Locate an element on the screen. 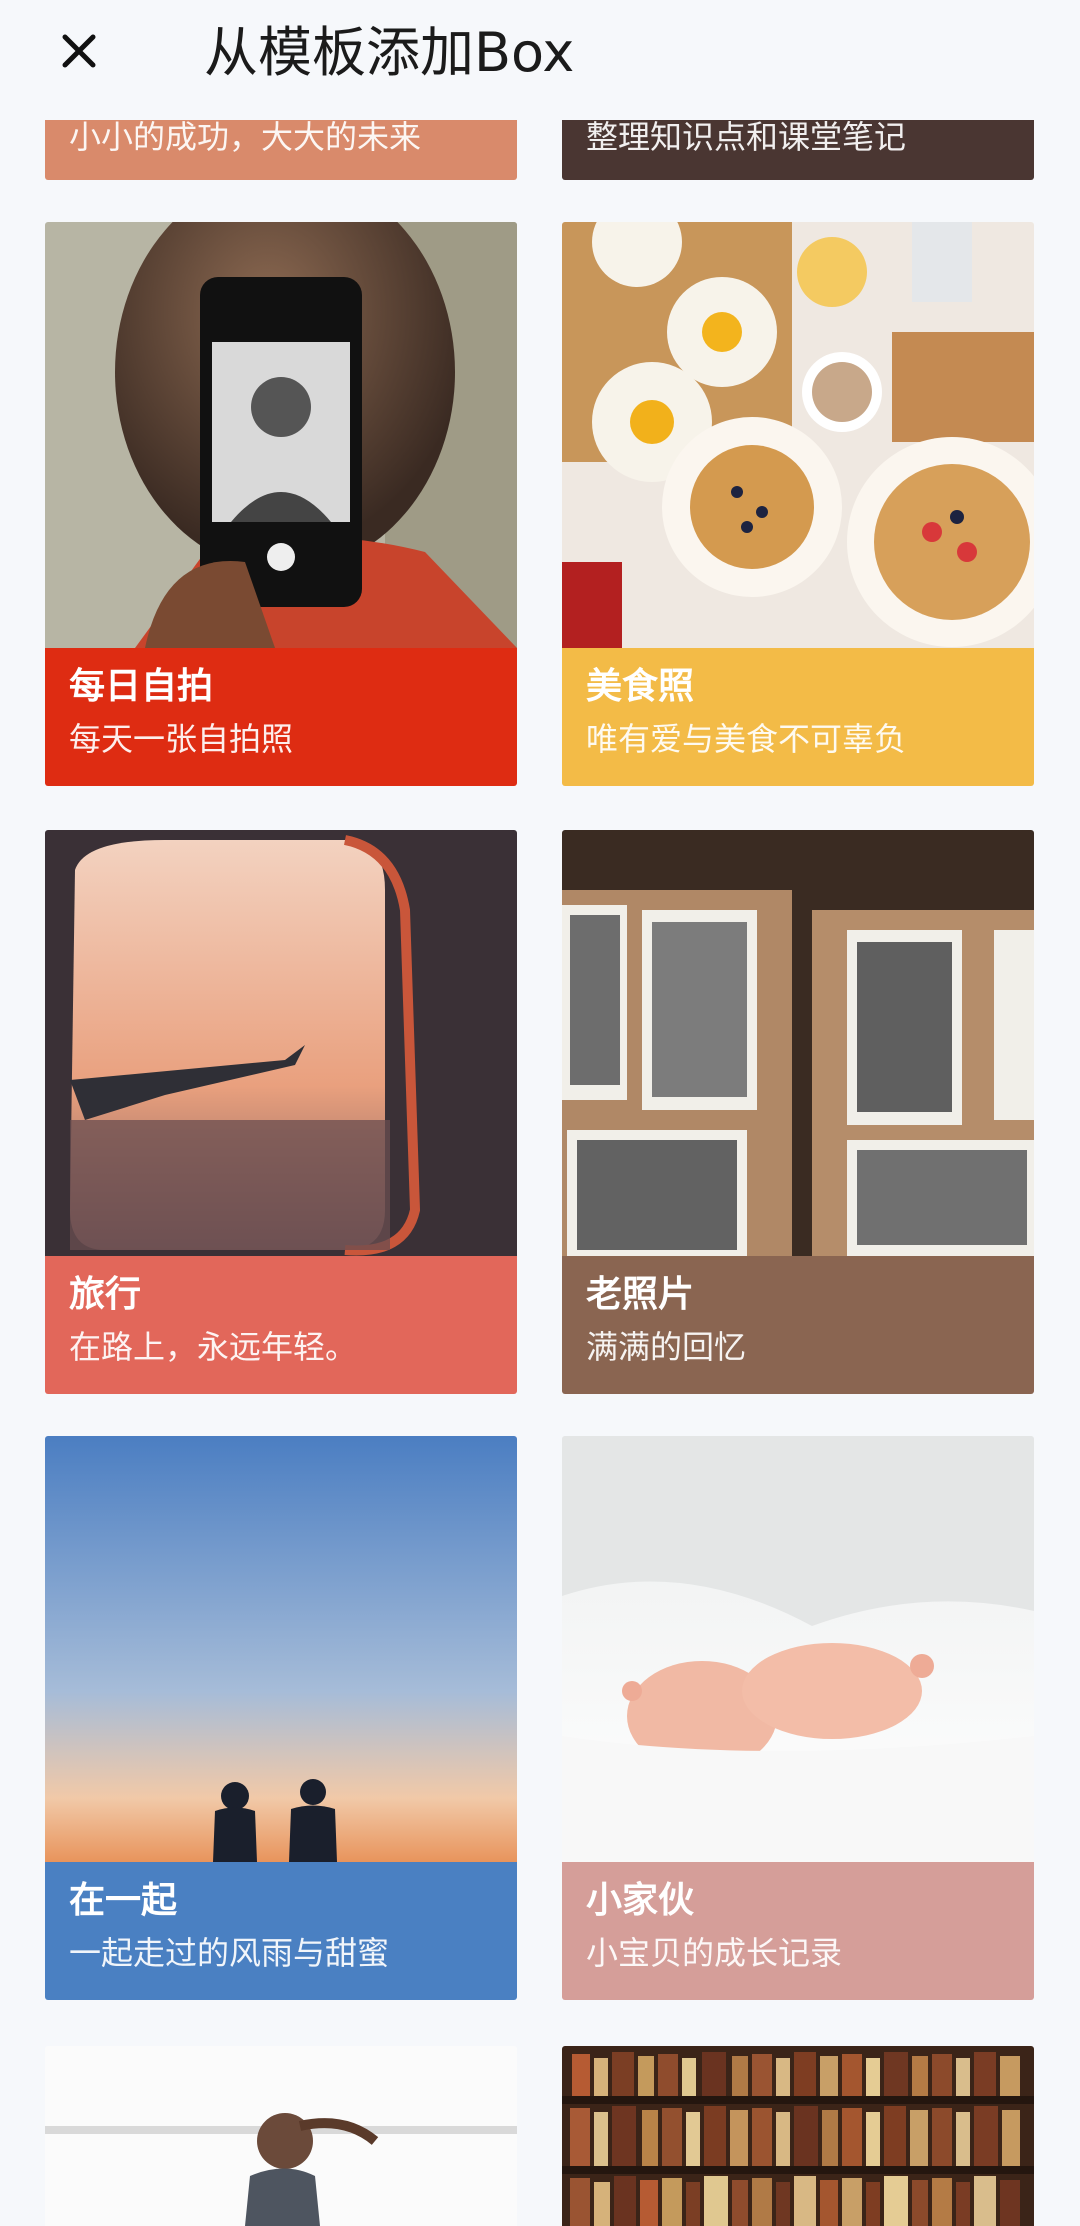 The height and width of the screenshot is (2226, 1080). template-title: 小家伙 is located at coordinates (640, 1900).